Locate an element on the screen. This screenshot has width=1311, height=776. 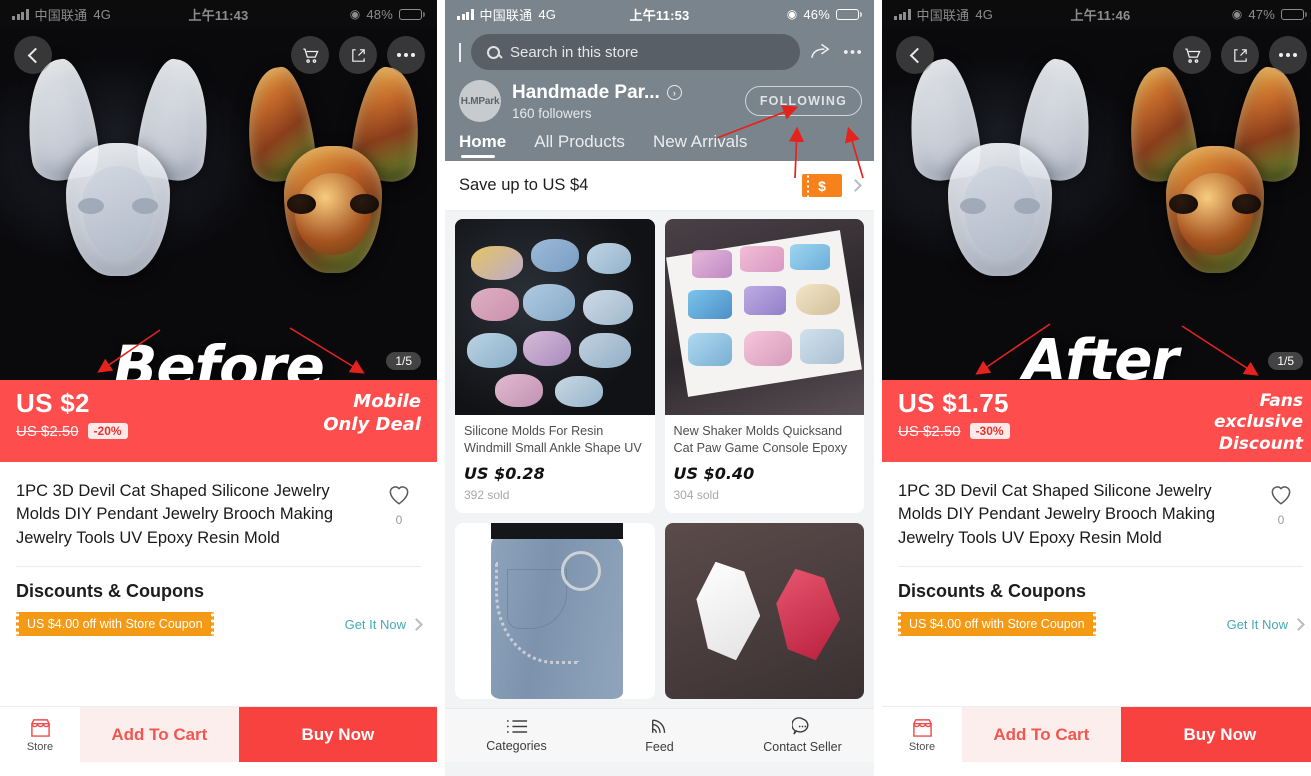
tab-label: Categories is located at coordinates (516, 746).